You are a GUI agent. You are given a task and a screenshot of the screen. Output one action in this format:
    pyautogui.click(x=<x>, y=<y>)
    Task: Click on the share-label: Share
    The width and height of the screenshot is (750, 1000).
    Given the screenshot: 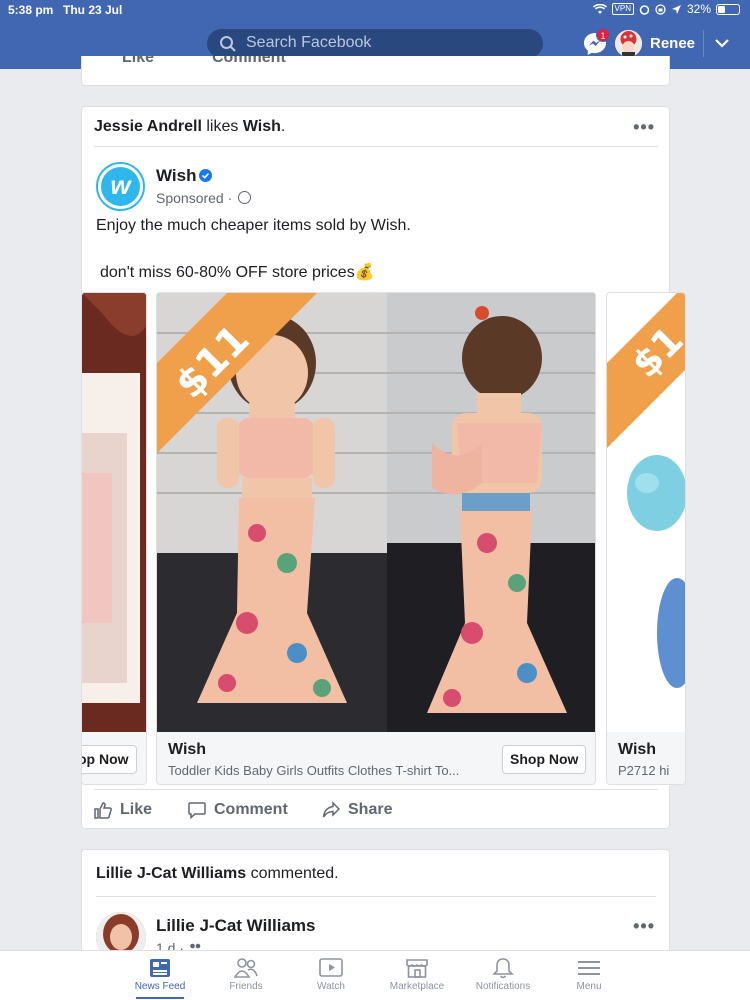 What is the action you would take?
    pyautogui.click(x=370, y=809)
    